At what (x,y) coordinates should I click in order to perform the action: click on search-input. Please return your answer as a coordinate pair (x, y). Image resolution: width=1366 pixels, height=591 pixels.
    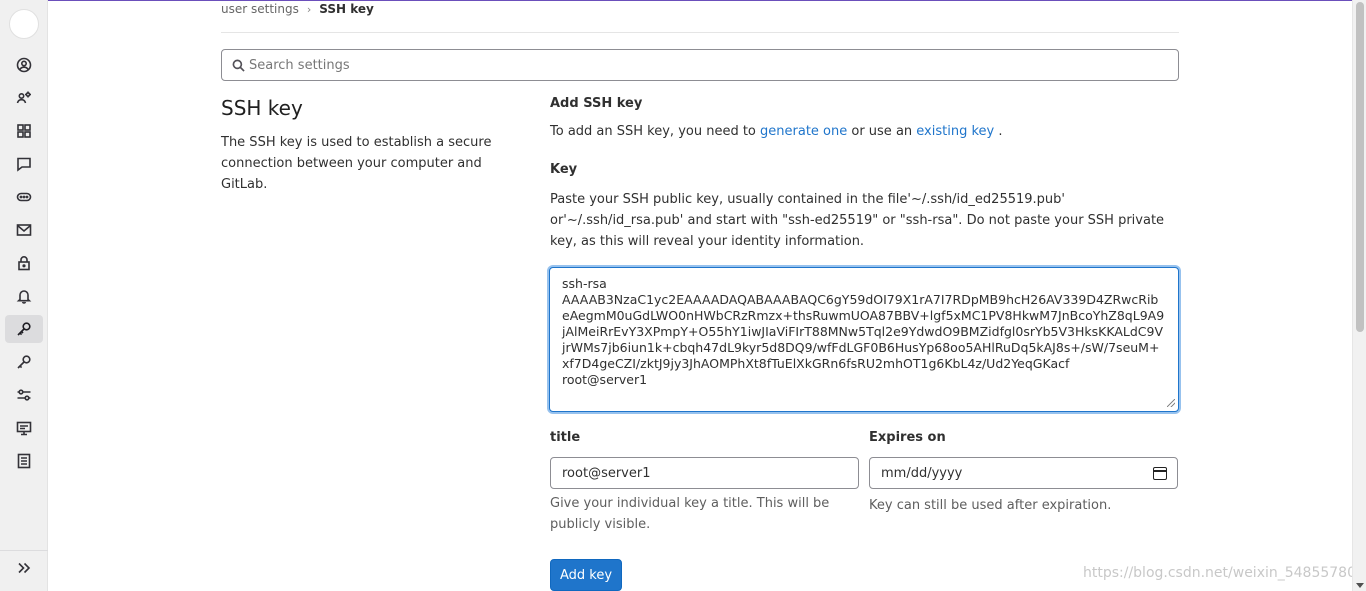
    Looking at the image, I should click on (699, 65).